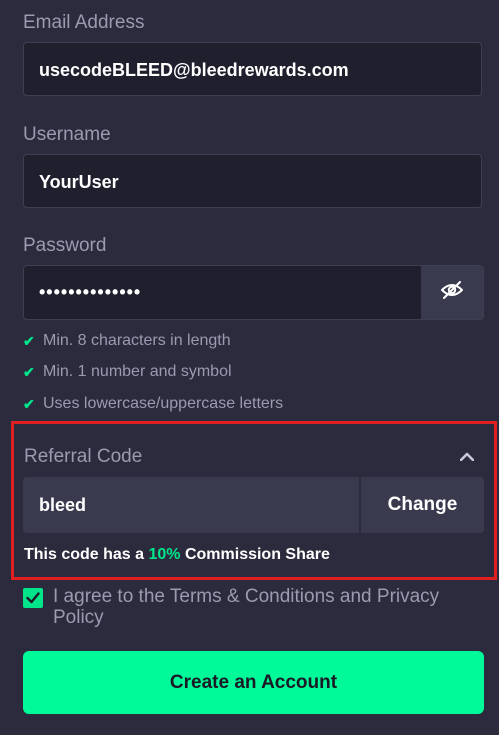  What do you see at coordinates (90, 292) in the screenshot?
I see `password-value: ••••••••••••••` at bounding box center [90, 292].